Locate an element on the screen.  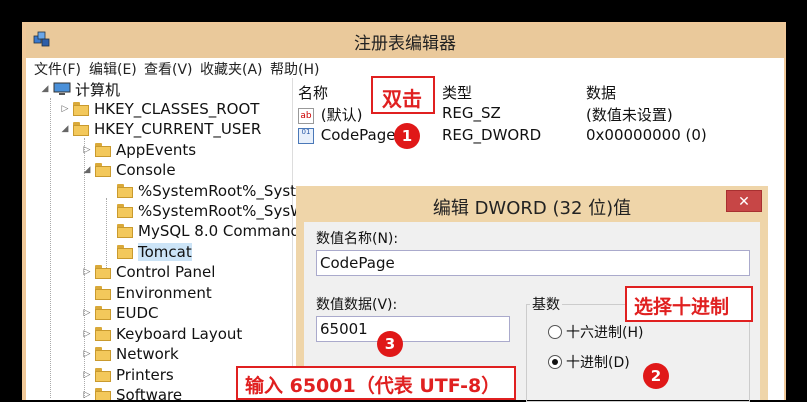
dword-value-icon: 01 is located at coordinates (306, 135).